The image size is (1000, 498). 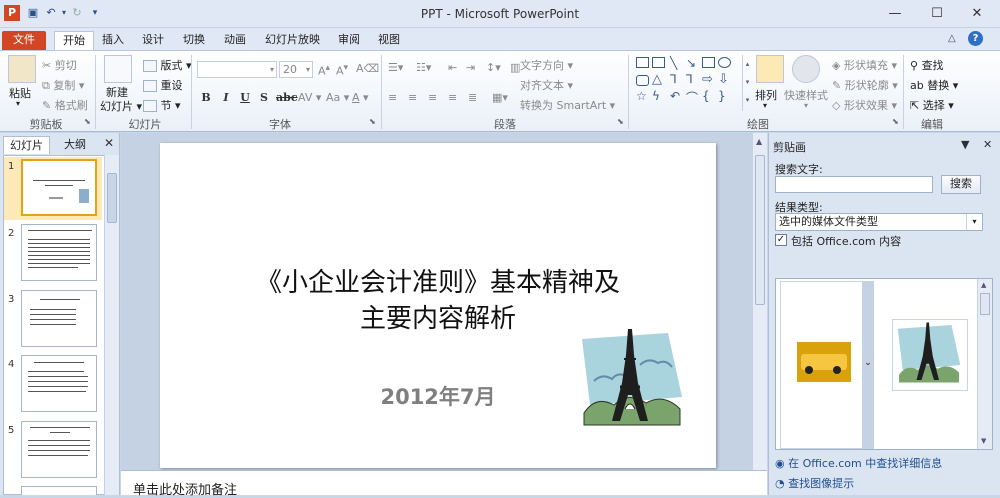 What do you see at coordinates (708, 62) in the screenshot?
I see `rectangle-shape-icon` at bounding box center [708, 62].